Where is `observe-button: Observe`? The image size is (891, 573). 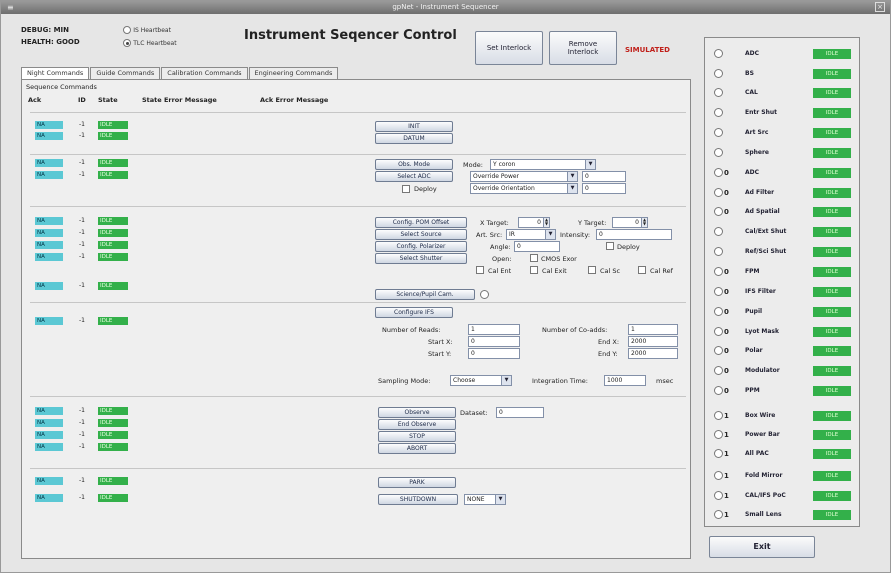
observe-button: Observe is located at coordinates (417, 412).